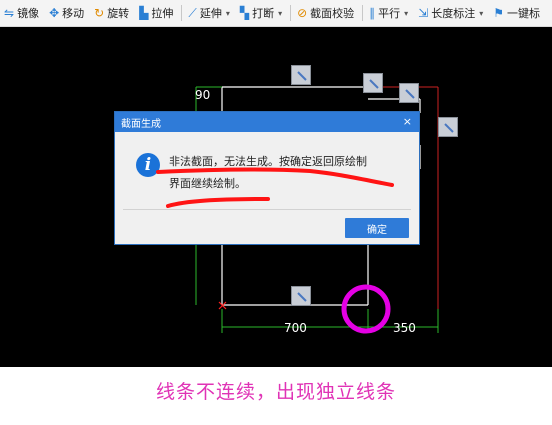  Describe the element at coordinates (148, 165) in the screenshot. I see `info-icon: i` at that location.